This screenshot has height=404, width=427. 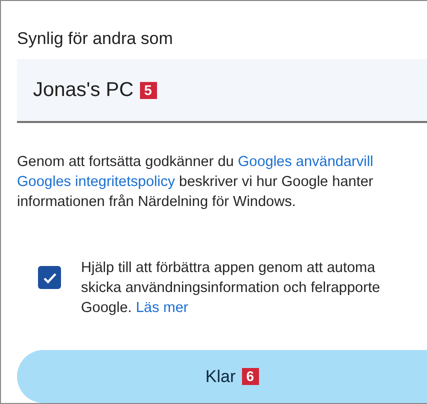 What do you see at coordinates (49, 277) in the screenshot?
I see `checkbox` at bounding box center [49, 277].